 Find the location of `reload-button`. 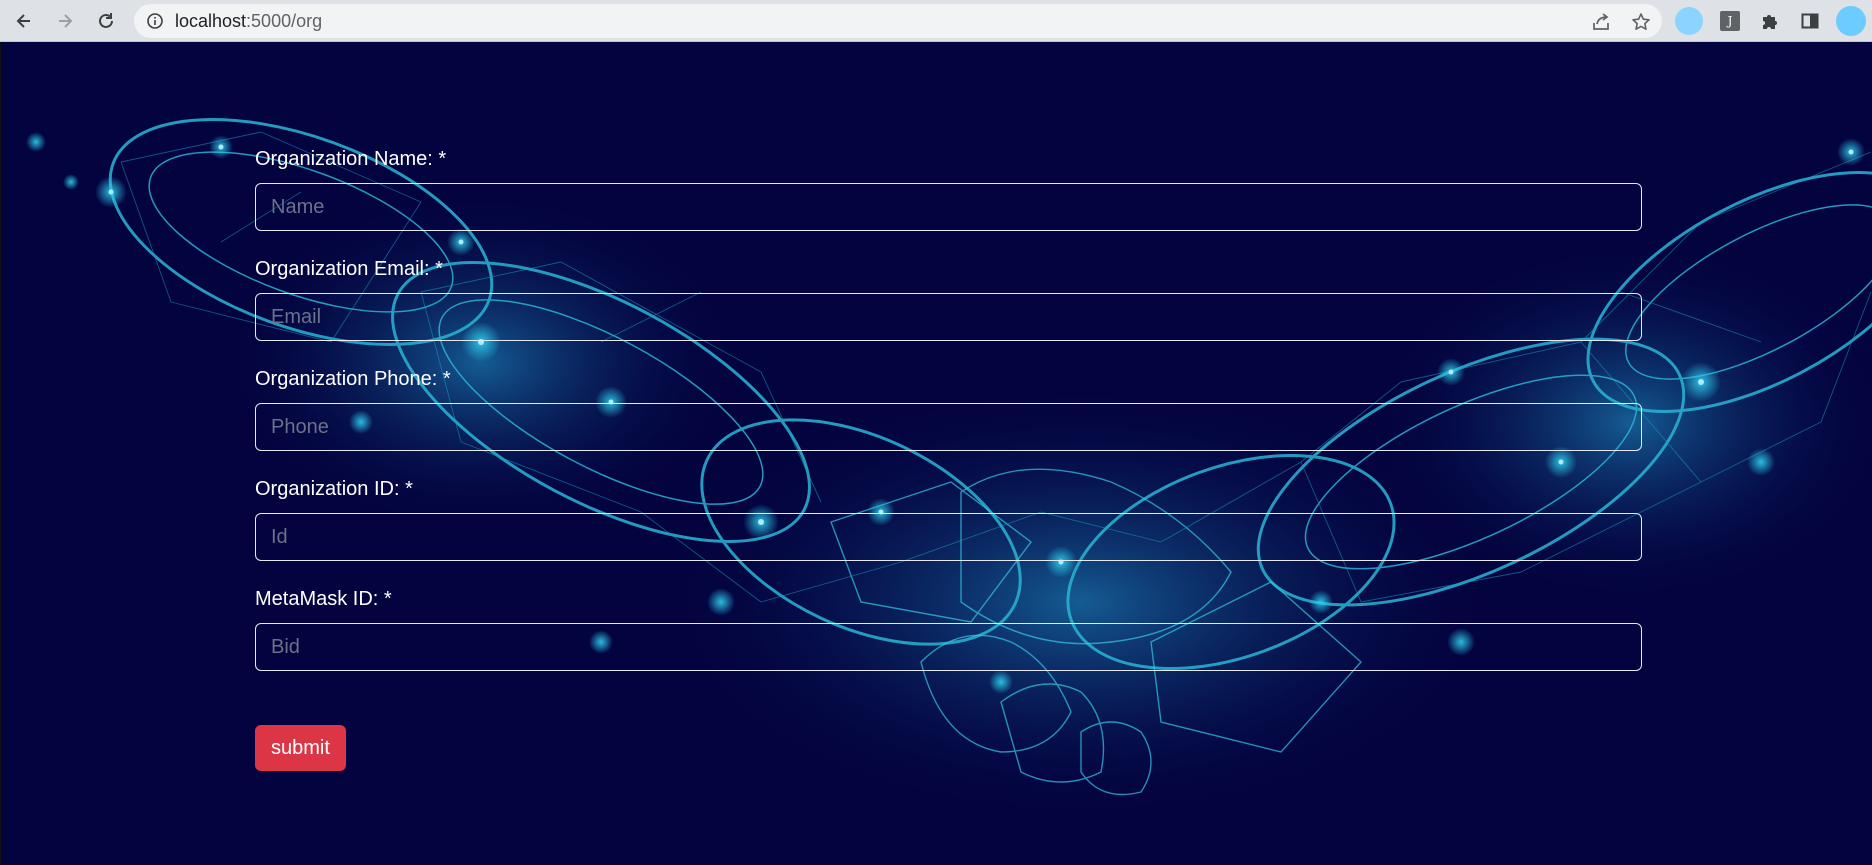

reload-button is located at coordinates (106, 21).